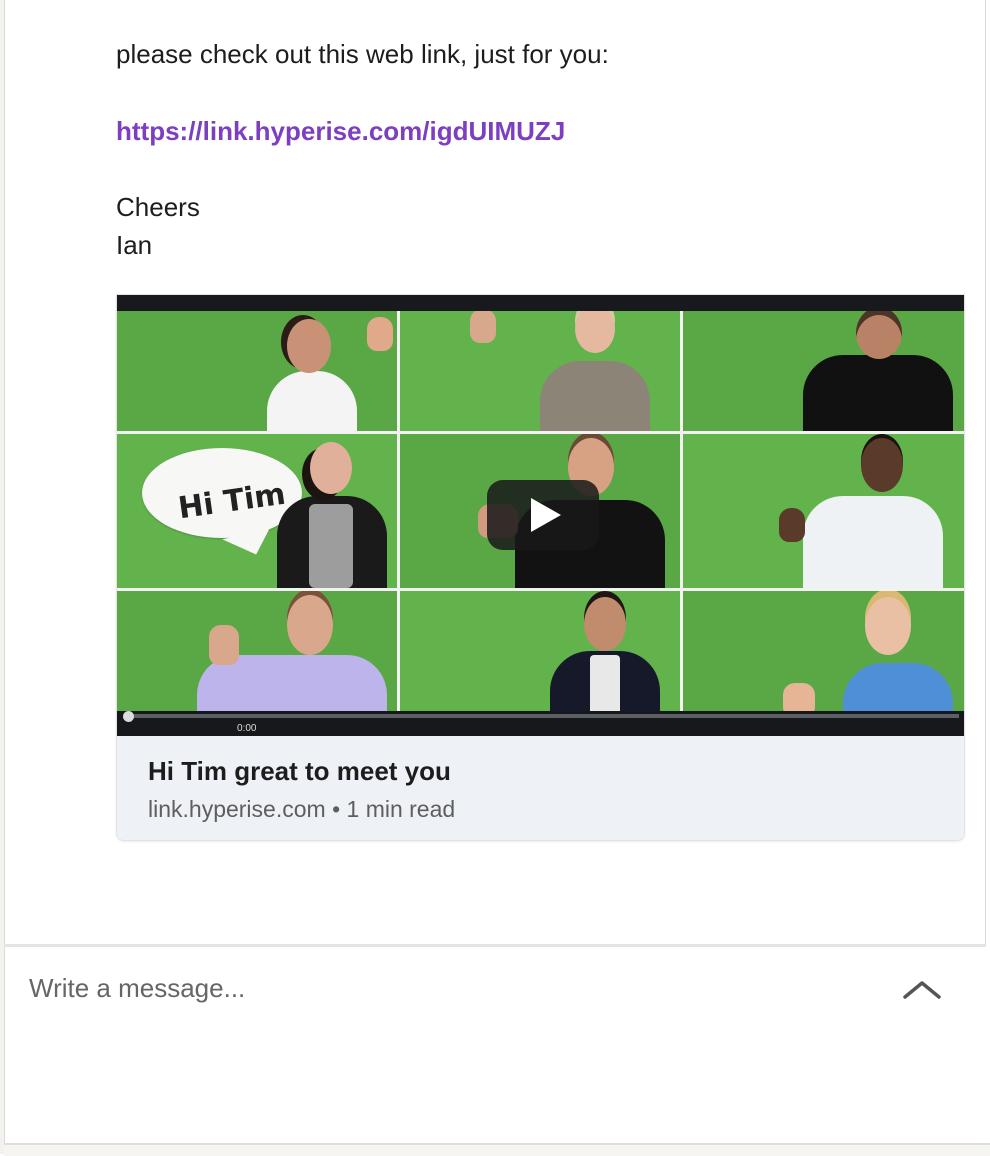 This screenshot has height=1156, width=990. What do you see at coordinates (497, 1149) in the screenshot?
I see `composer-footer` at bounding box center [497, 1149].